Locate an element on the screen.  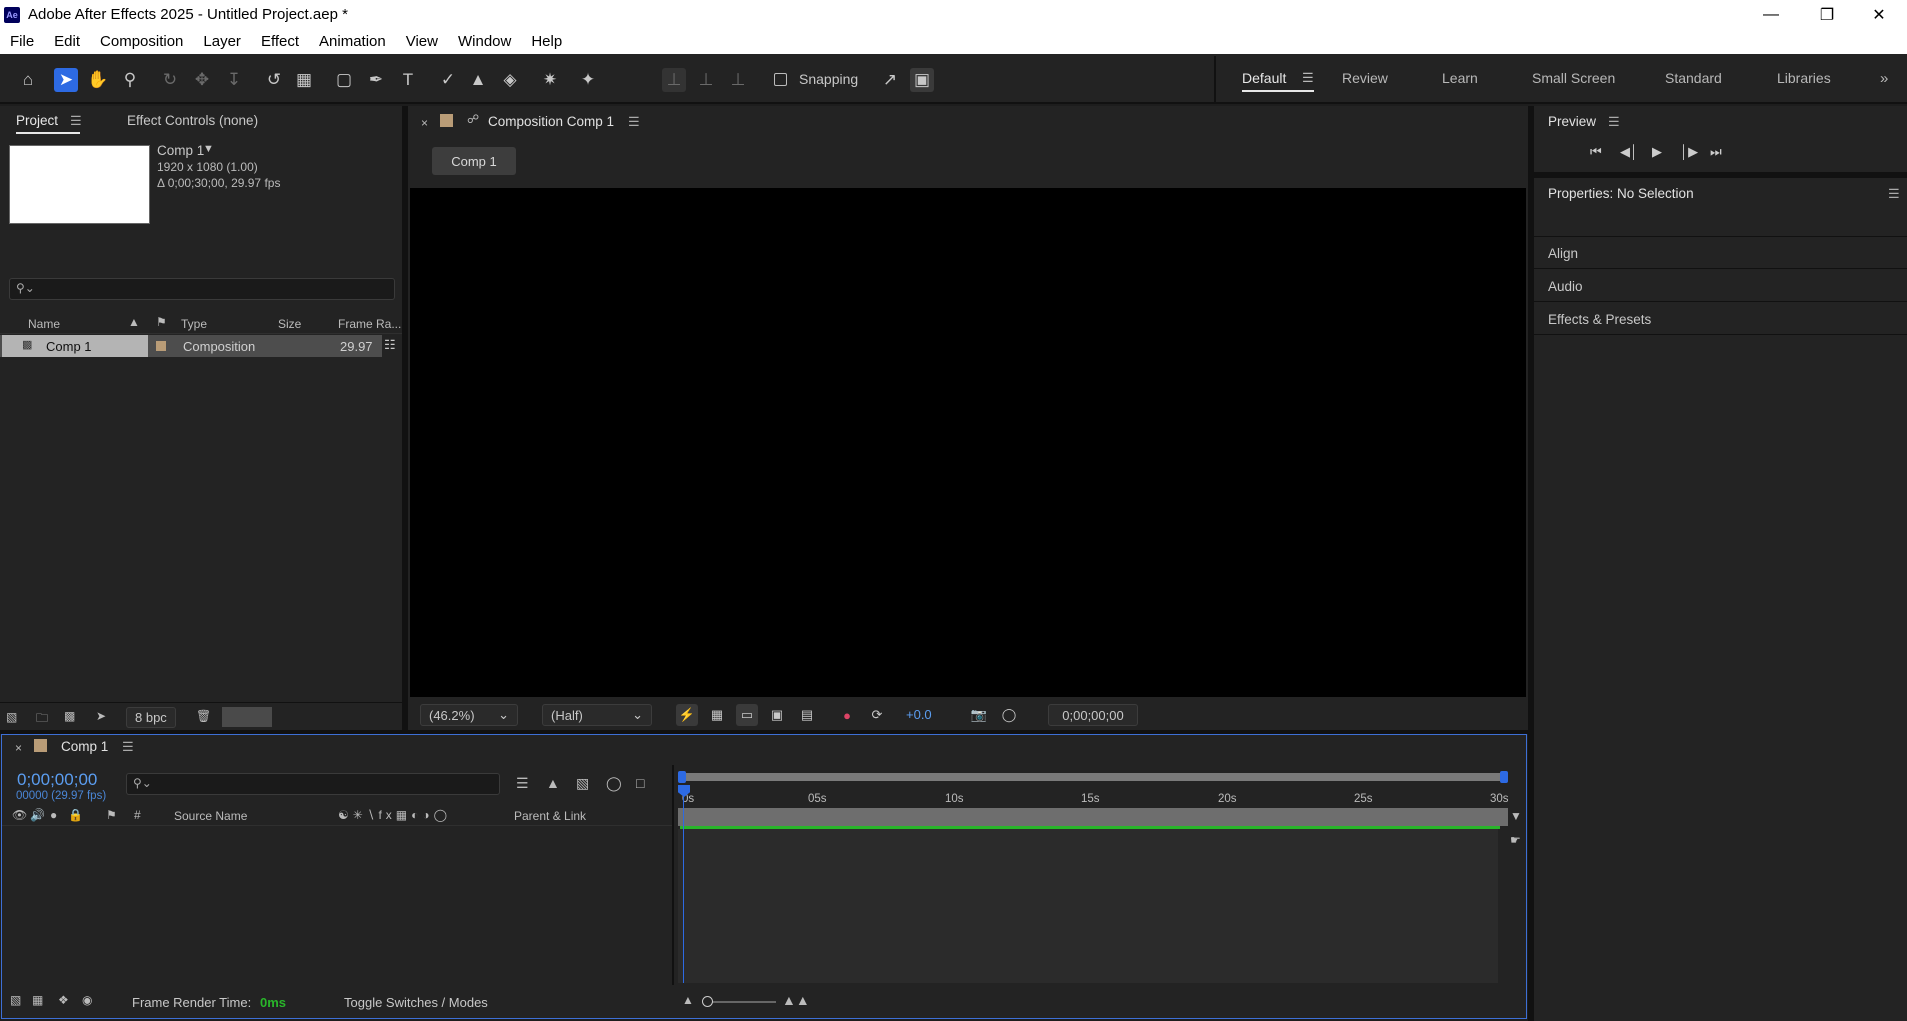
hand-tool-icon: ✋ is located at coordinates (98, 80).